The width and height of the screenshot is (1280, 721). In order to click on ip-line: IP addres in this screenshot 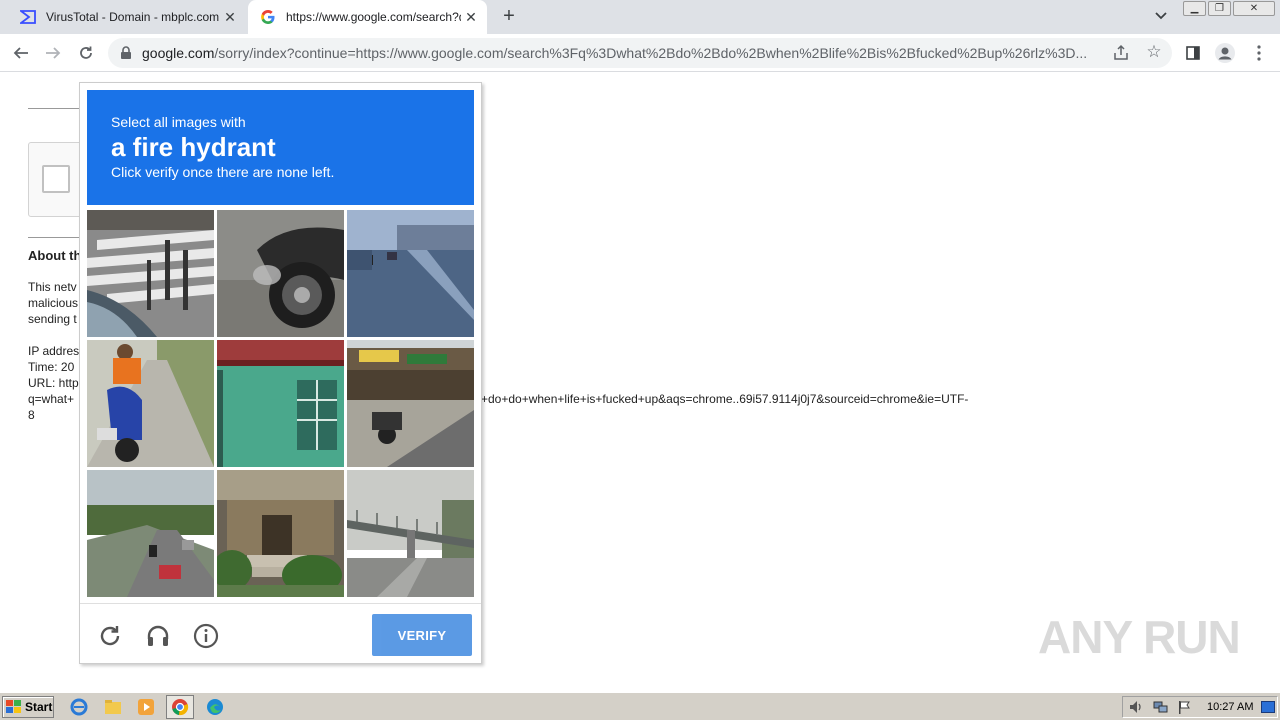, I will do `click(54, 351)`.